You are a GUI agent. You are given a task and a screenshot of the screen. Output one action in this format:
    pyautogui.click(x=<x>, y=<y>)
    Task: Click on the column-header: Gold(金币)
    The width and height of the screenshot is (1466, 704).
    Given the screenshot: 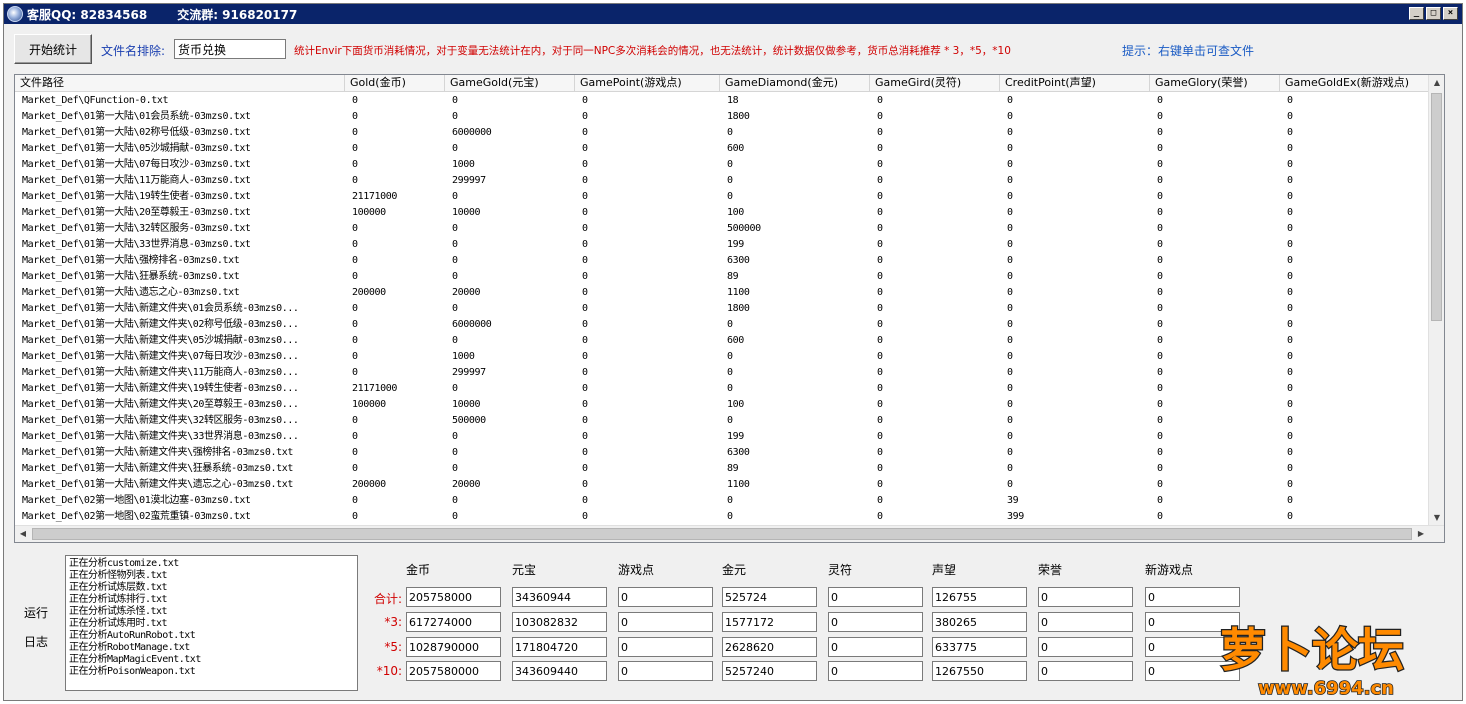 What is the action you would take?
    pyautogui.click(x=395, y=83)
    